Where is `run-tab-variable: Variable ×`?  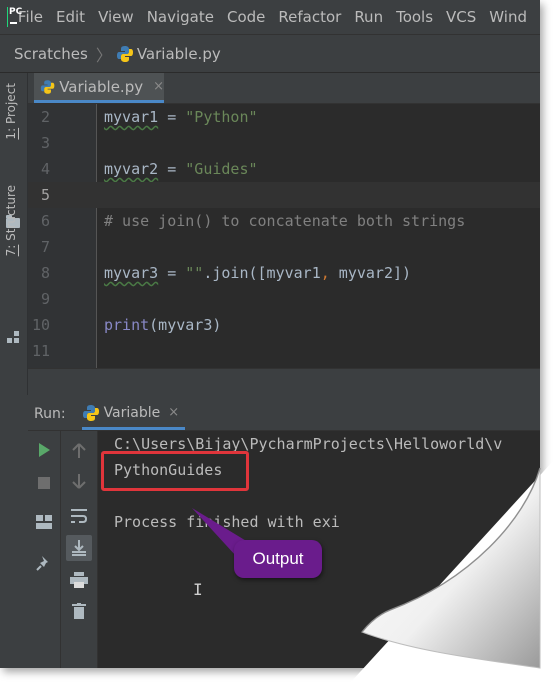
run-tab-variable: Variable × is located at coordinates (133, 414).